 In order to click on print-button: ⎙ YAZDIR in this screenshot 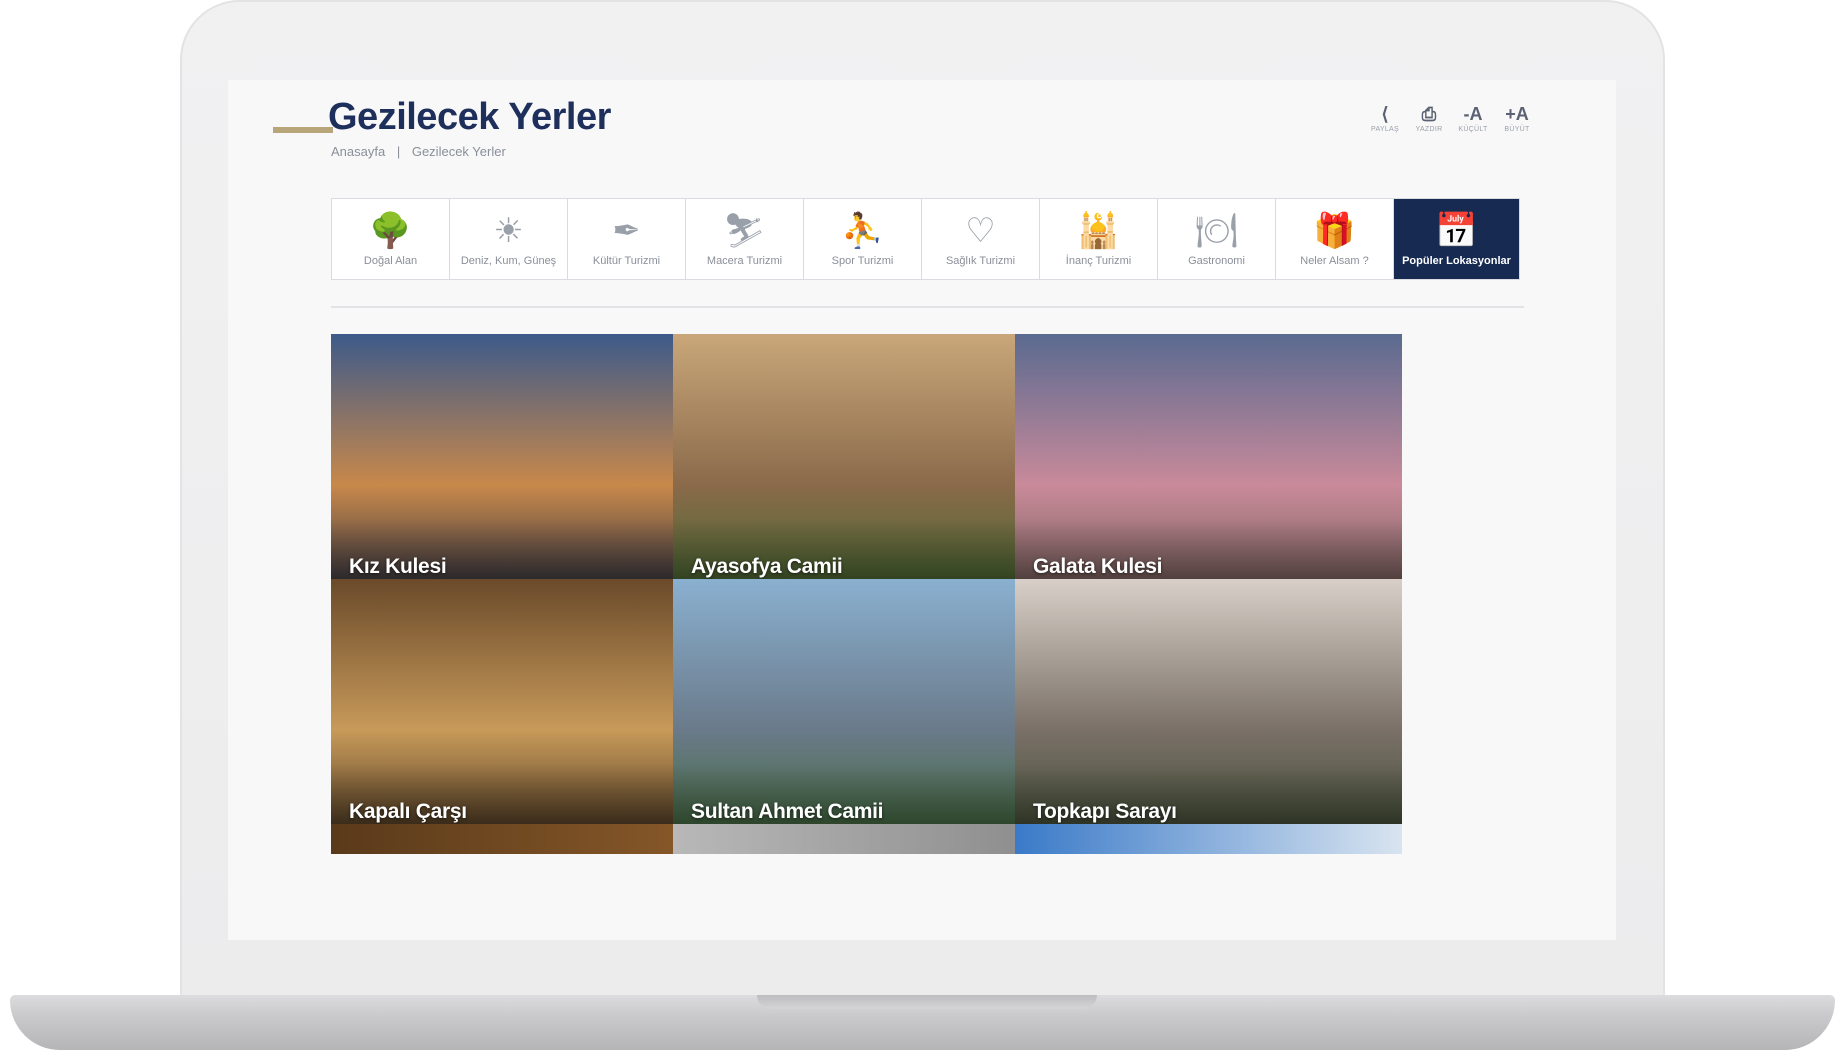, I will do `click(1429, 117)`.